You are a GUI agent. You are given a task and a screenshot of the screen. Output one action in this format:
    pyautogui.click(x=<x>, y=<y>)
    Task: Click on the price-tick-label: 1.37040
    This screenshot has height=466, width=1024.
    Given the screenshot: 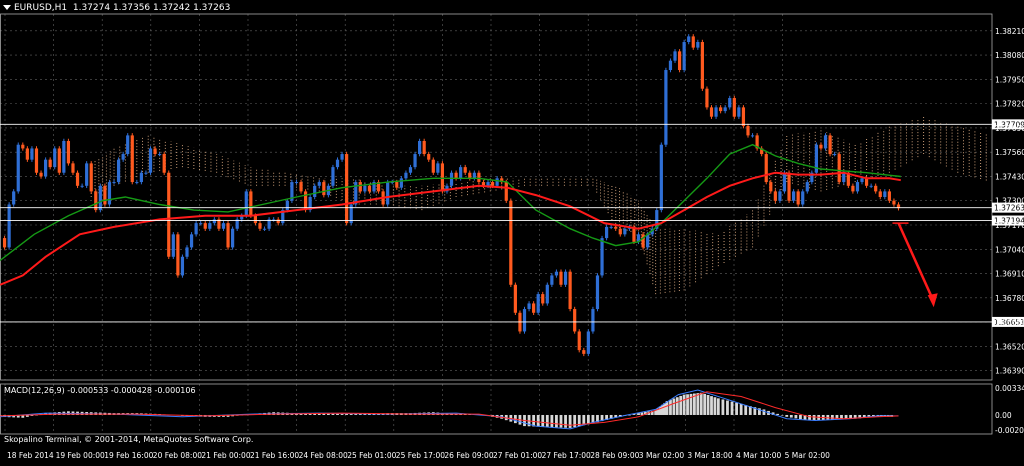 What is the action you would take?
    pyautogui.click(x=1009, y=249)
    